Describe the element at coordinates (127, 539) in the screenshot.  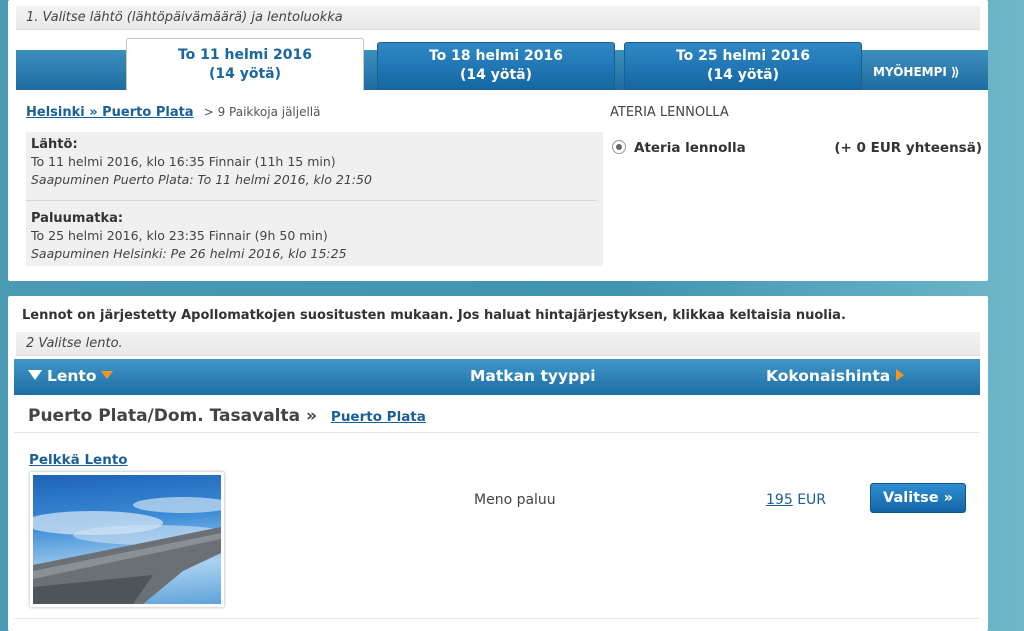
I see `airplane-wing-image` at that location.